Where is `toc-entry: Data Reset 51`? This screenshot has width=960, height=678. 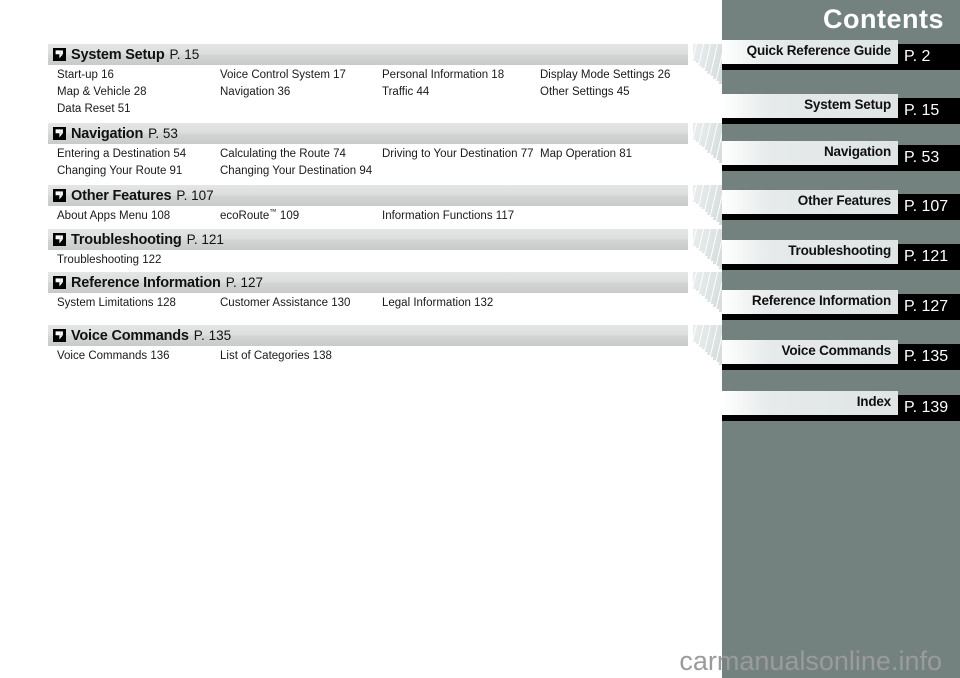 toc-entry: Data Reset 51 is located at coordinates (94, 109).